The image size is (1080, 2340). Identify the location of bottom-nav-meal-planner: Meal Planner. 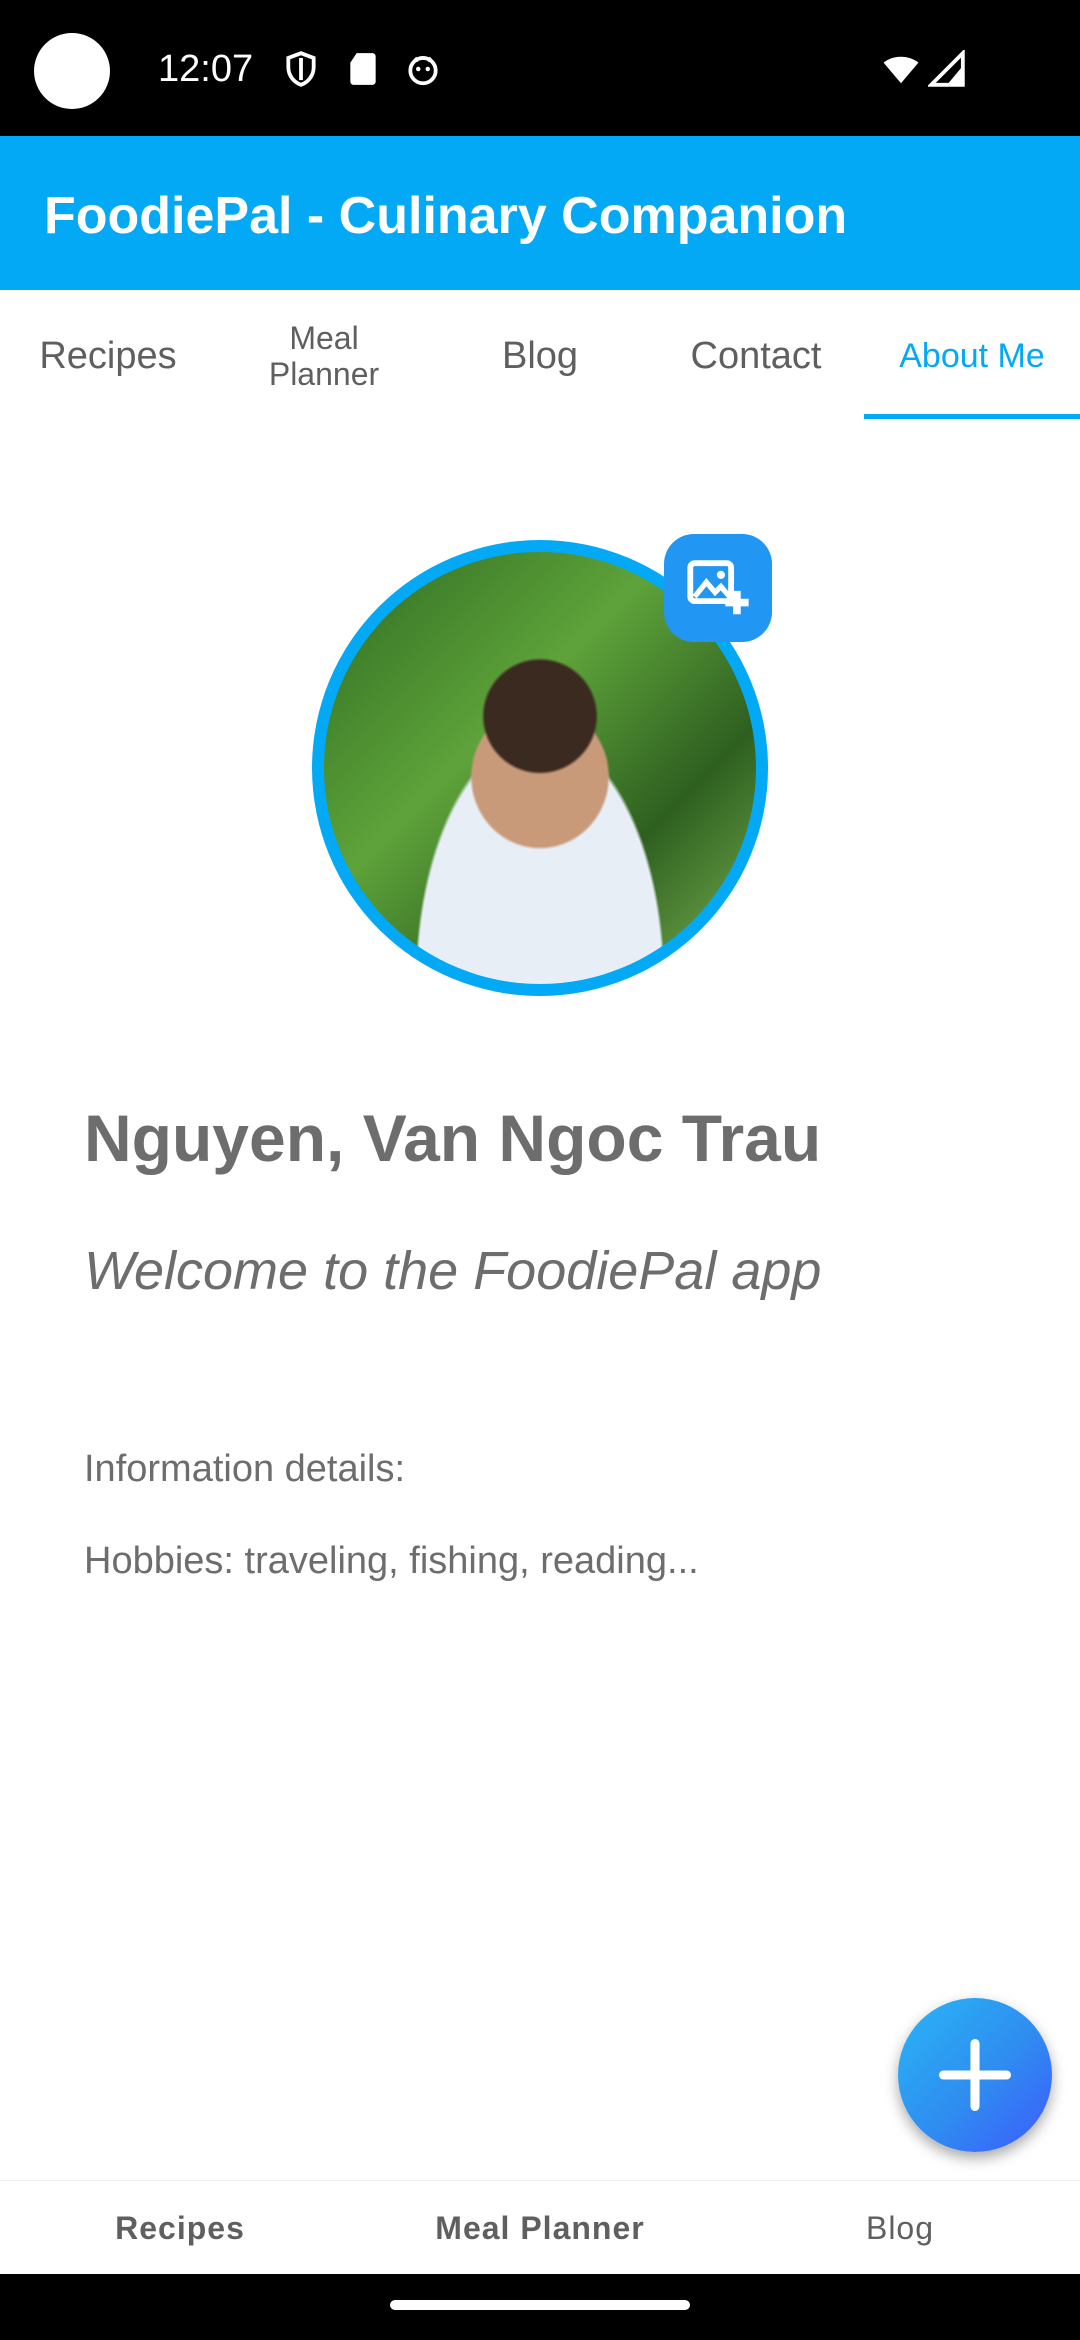
(540, 2228).